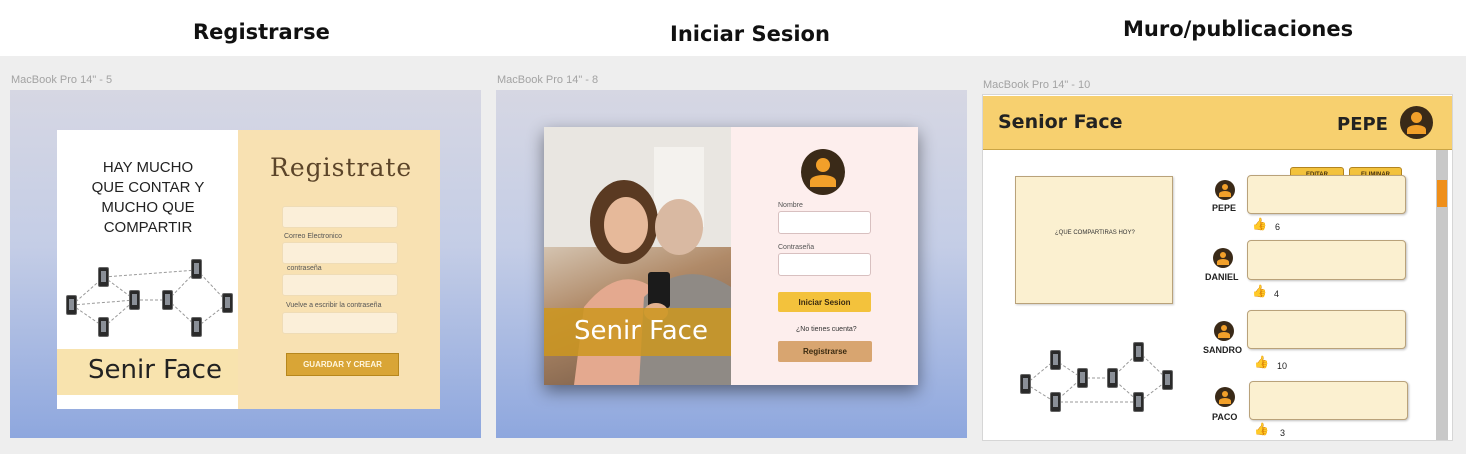 This screenshot has height=454, width=1466. Describe the element at coordinates (790, 205) in the screenshot. I see `name-label: Nombre` at that location.